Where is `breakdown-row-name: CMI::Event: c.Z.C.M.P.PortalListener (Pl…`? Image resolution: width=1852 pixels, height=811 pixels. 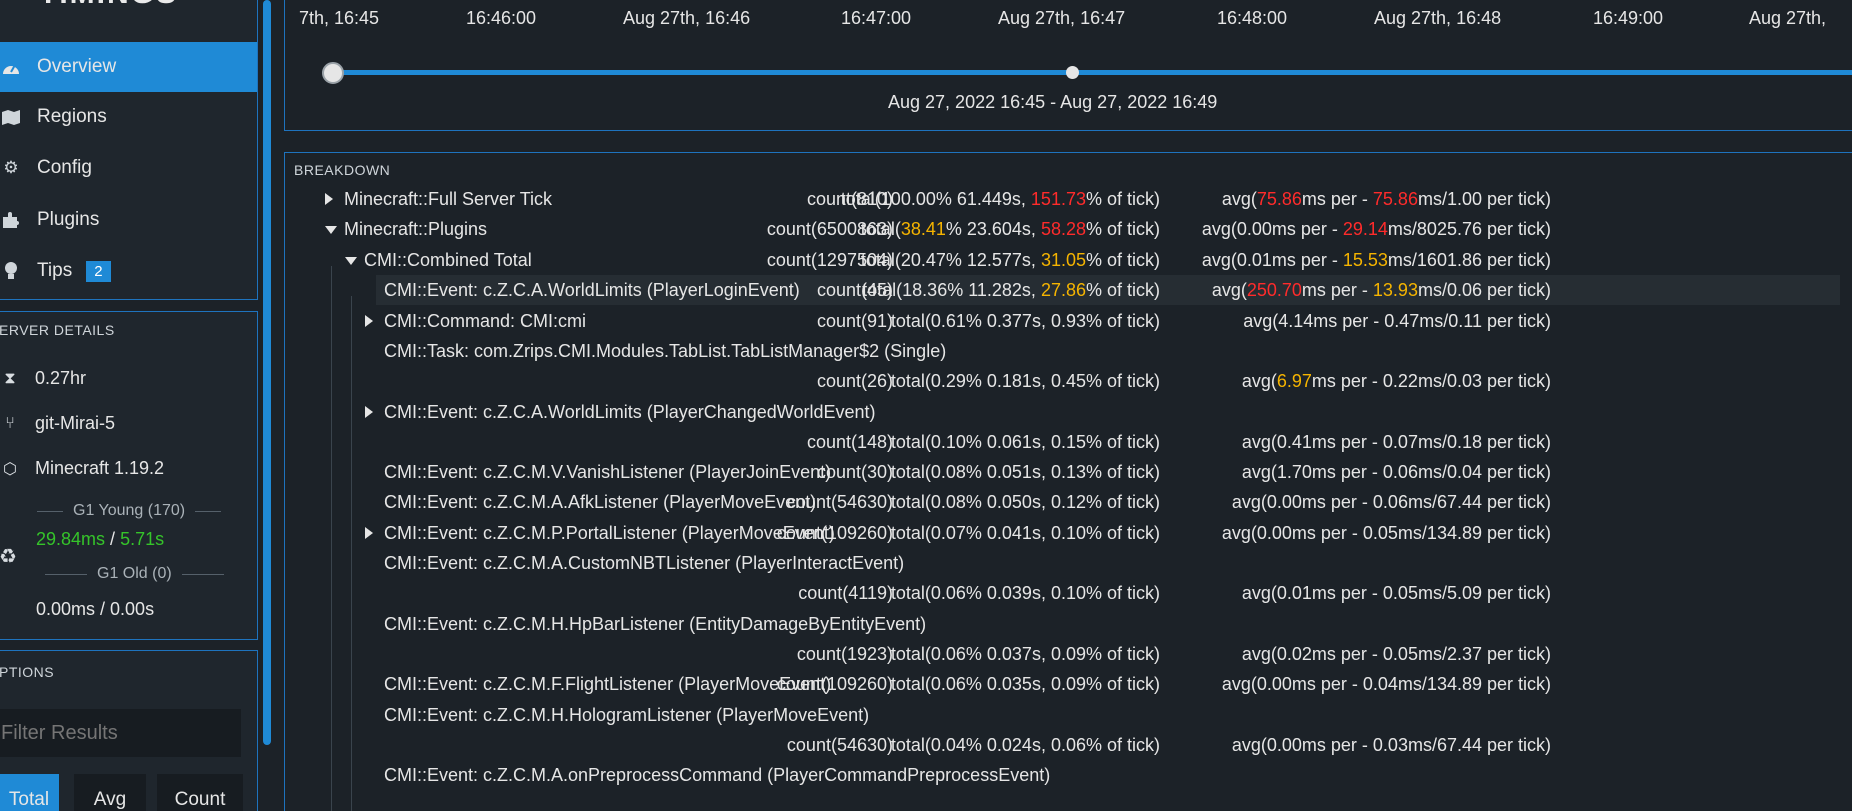
breakdown-row-name: CMI::Event: c.Z.C.M.P.PortalListener (Pl… is located at coordinates (609, 532).